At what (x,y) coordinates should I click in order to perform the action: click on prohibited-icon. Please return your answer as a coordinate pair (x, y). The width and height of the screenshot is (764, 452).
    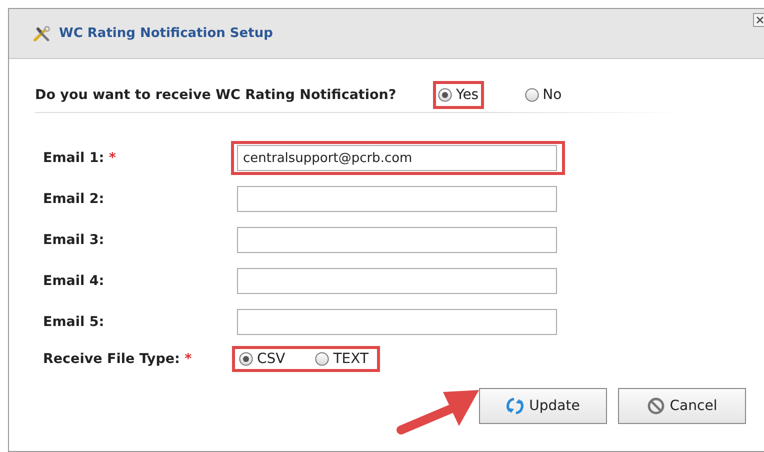
    Looking at the image, I should click on (655, 406).